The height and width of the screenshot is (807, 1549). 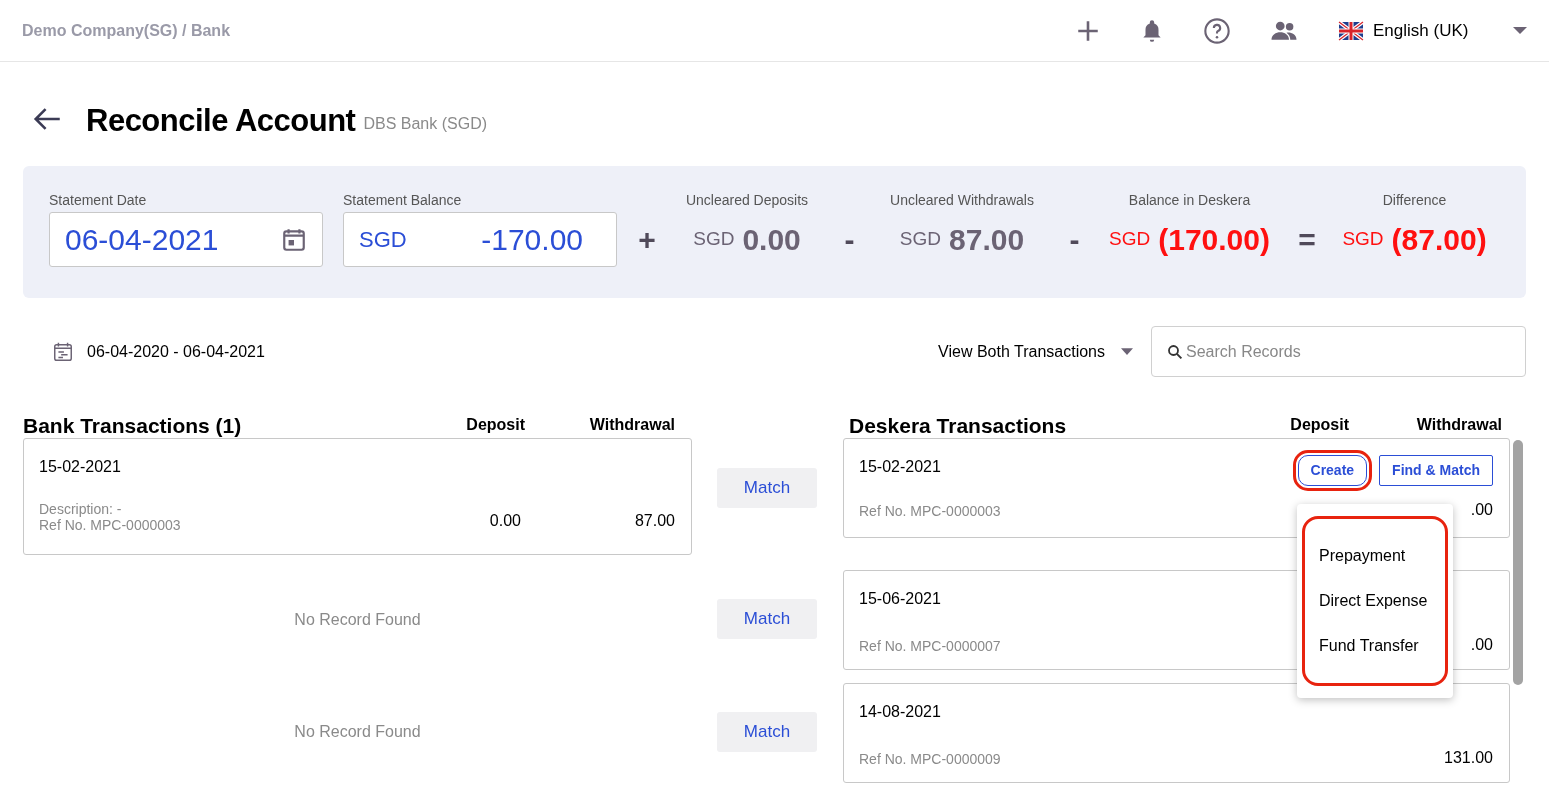 What do you see at coordinates (900, 599) in the screenshot?
I see `transaction-date: 15-06-2021` at bounding box center [900, 599].